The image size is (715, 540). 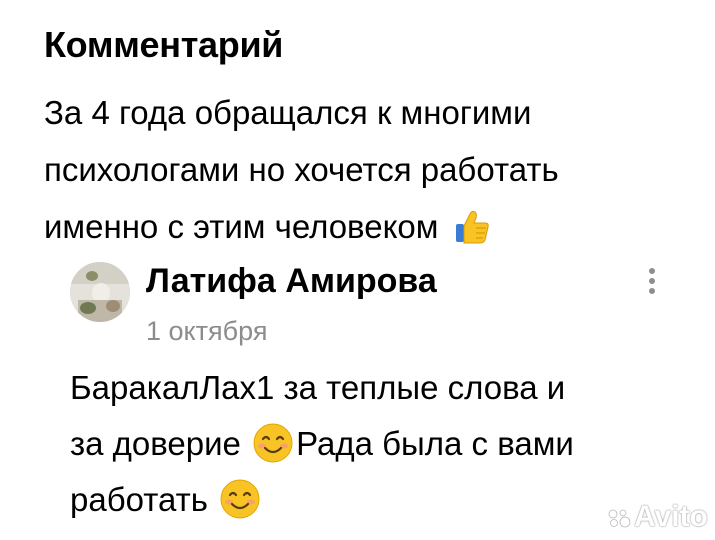 I want to click on reply-line-with-emoji: за доверие Рада была с вами, so click(x=375, y=444).